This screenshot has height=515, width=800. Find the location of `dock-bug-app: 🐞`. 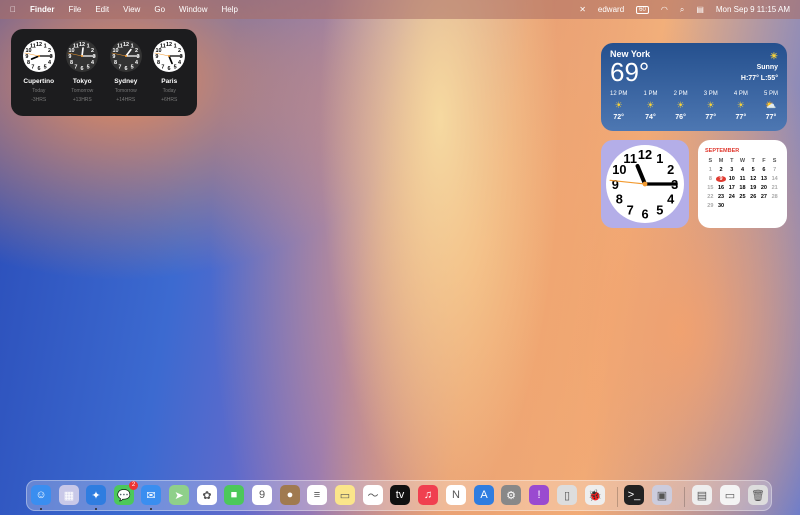

dock-bug-app: 🐞 is located at coordinates (595, 495).